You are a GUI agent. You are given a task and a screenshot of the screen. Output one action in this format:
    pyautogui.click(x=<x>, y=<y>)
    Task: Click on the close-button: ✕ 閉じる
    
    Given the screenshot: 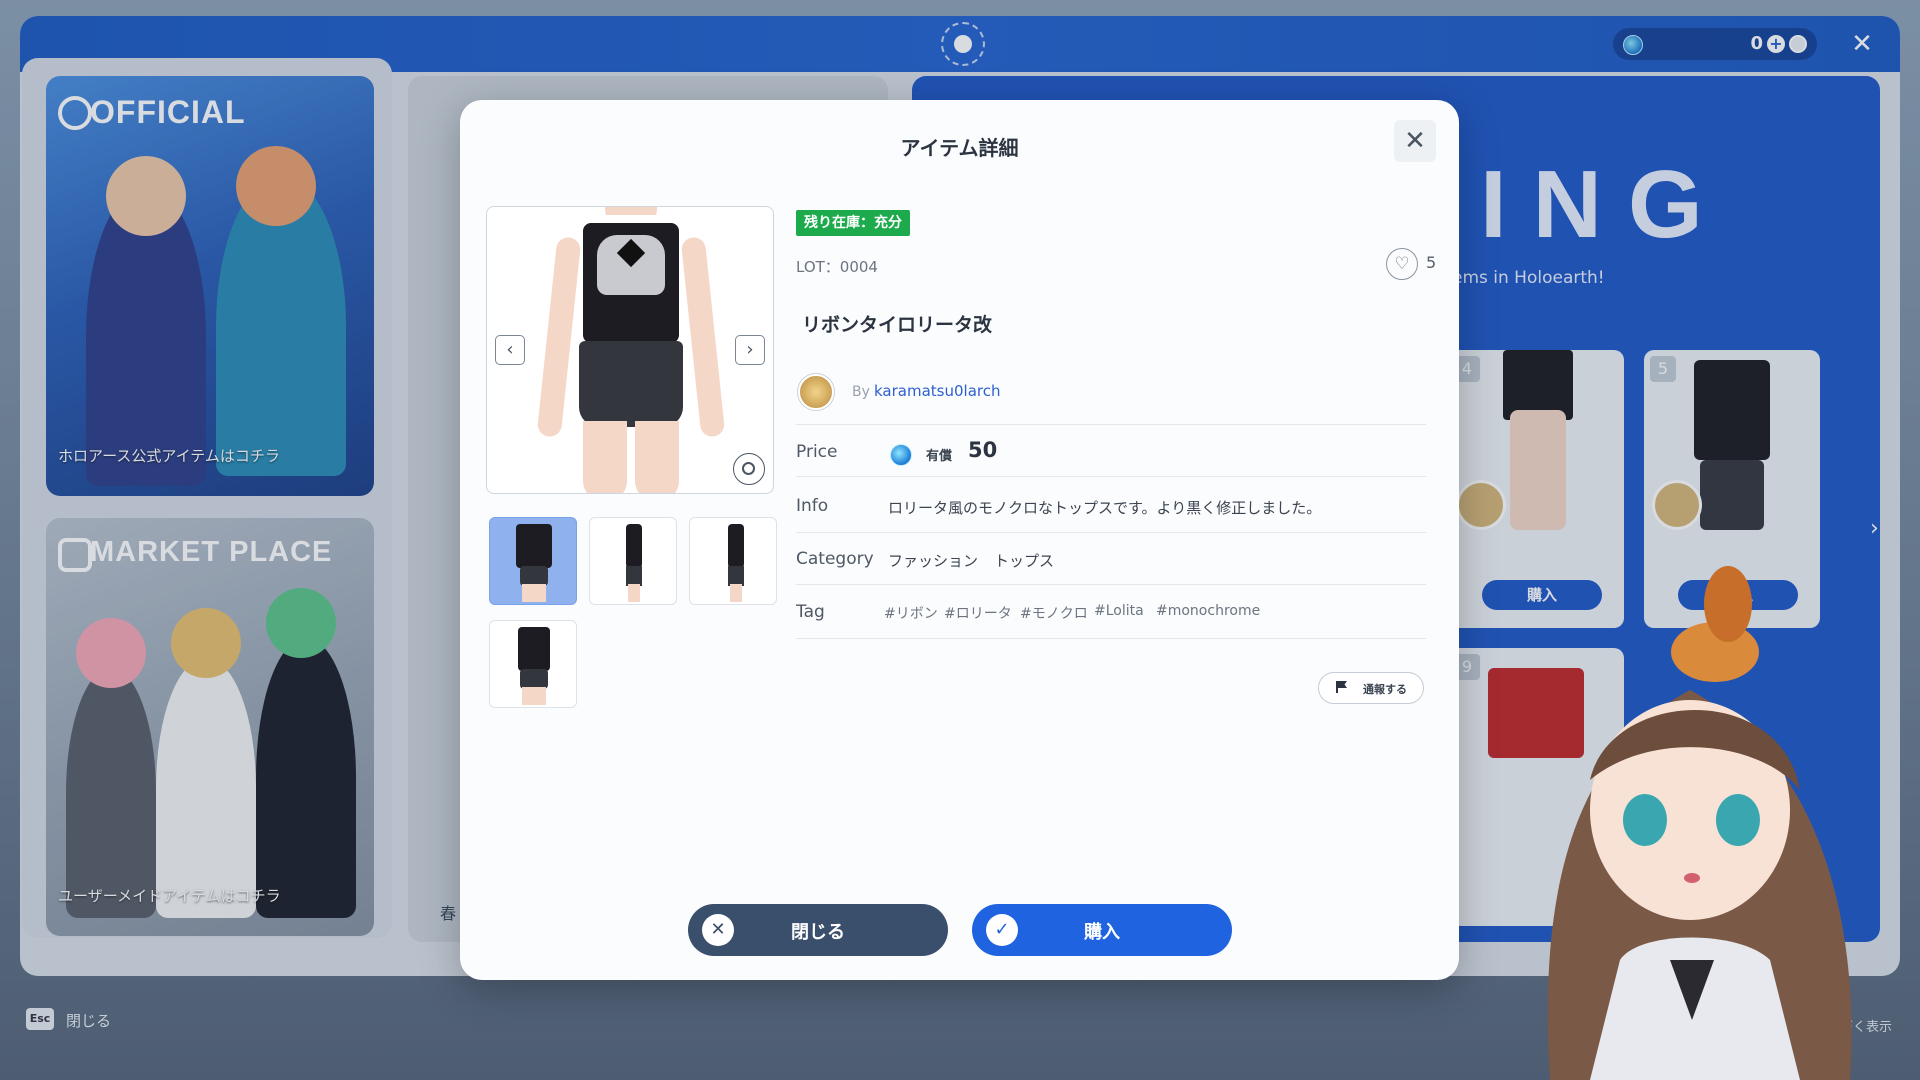 What is the action you would take?
    pyautogui.click(x=818, y=930)
    